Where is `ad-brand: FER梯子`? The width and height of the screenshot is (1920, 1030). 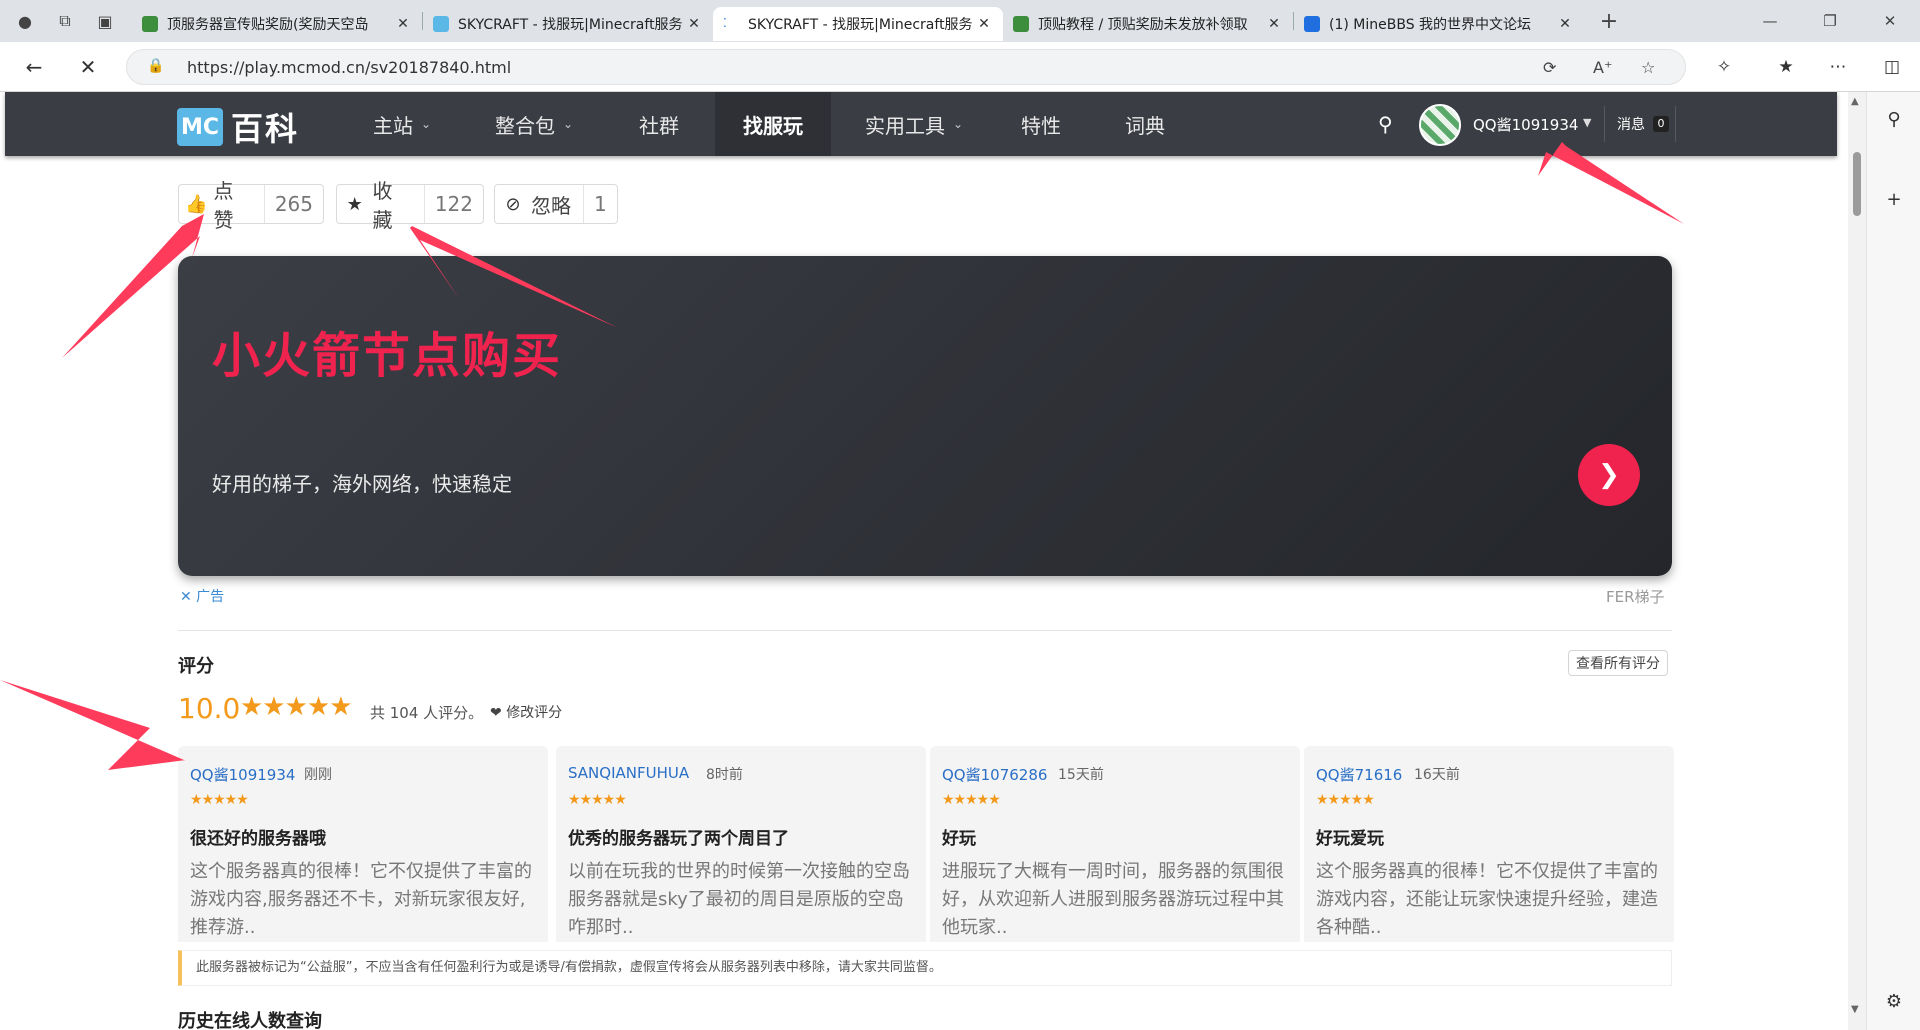
ad-brand: FER梯子 is located at coordinates (1635, 596).